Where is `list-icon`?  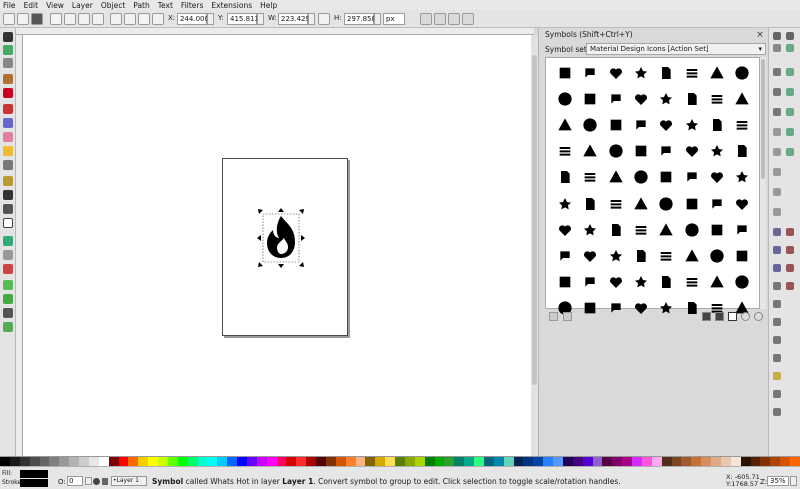
list-icon is located at coordinates (742, 256).